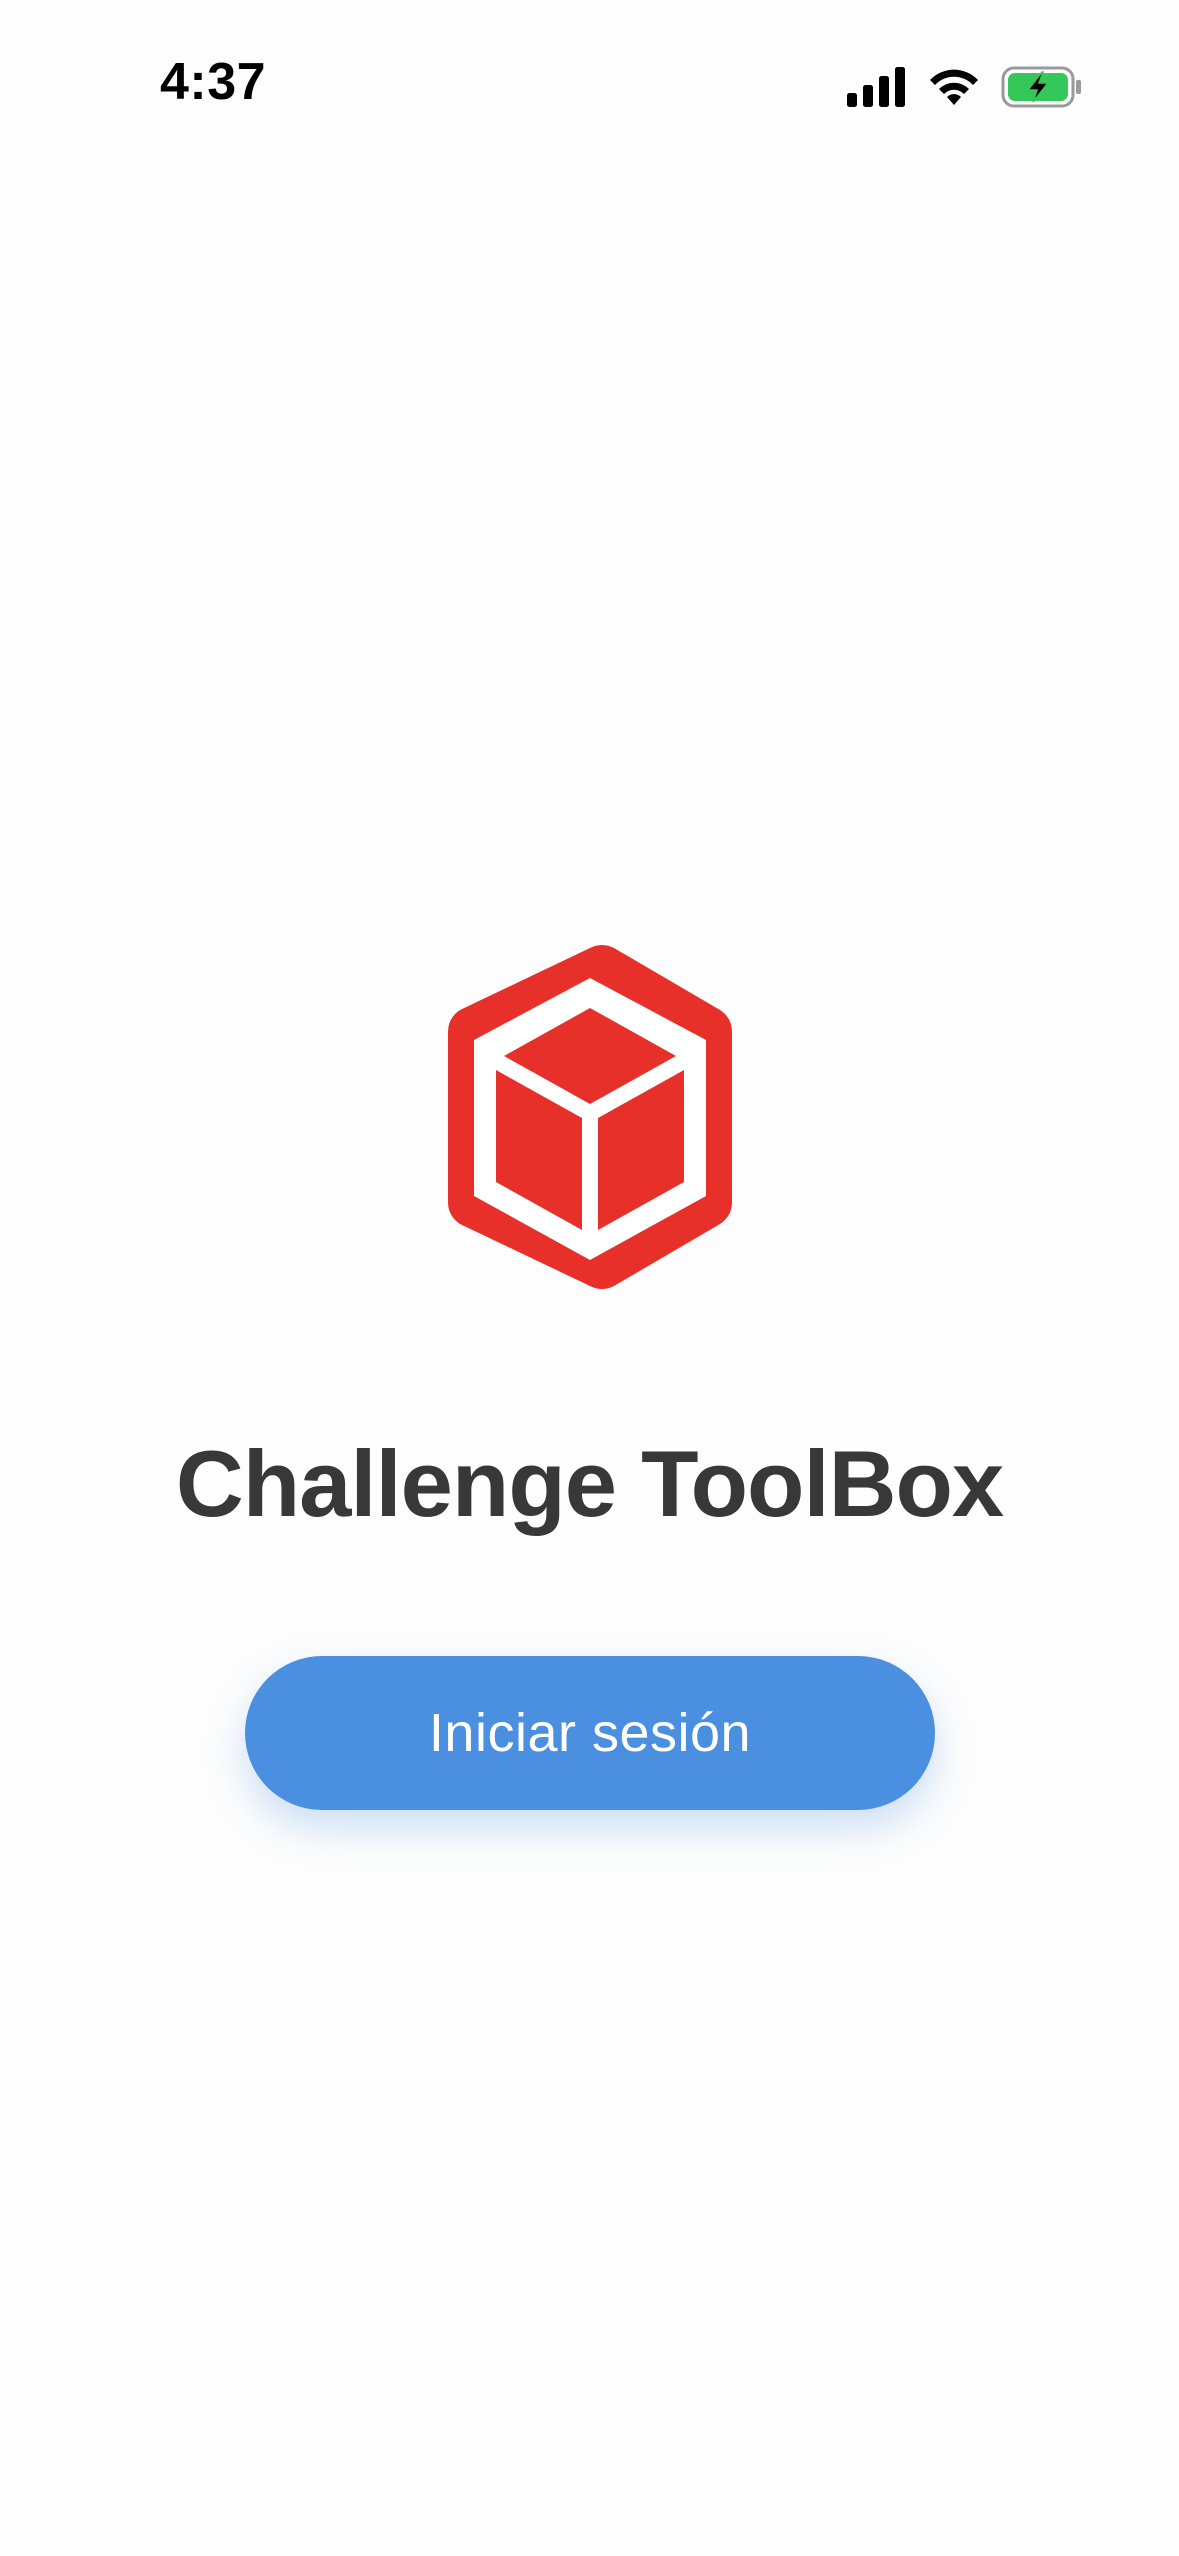 The width and height of the screenshot is (1179, 2556). I want to click on login-button-label: Iniciar sesión, so click(590, 1733).